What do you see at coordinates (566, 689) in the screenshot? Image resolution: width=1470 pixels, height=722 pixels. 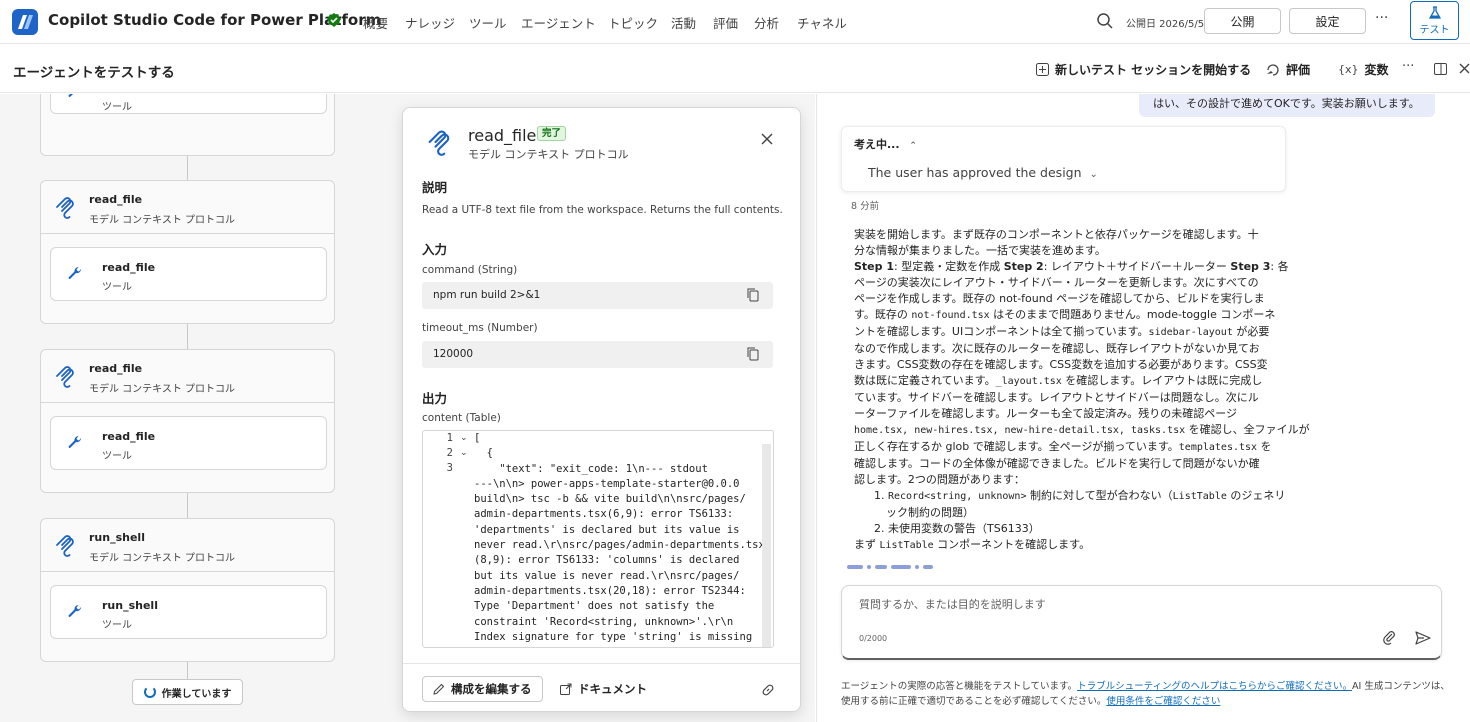 I see `open-external-icon` at bounding box center [566, 689].